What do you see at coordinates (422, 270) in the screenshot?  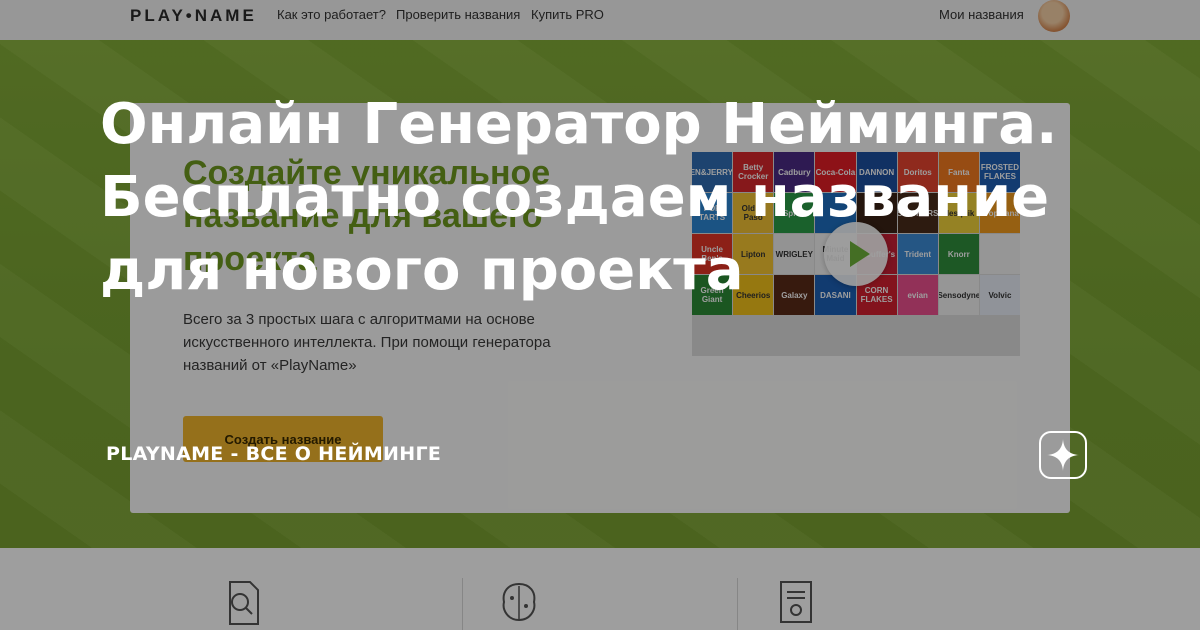 I see `headline-line: для нового проекта` at bounding box center [422, 270].